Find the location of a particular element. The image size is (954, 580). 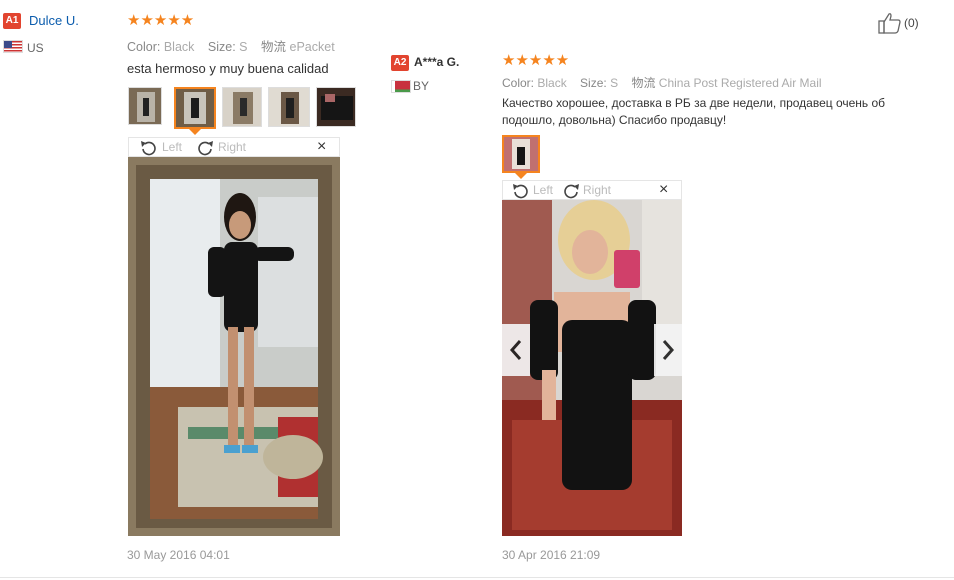

helpful-like-button: (0) is located at coordinates (898, 23).